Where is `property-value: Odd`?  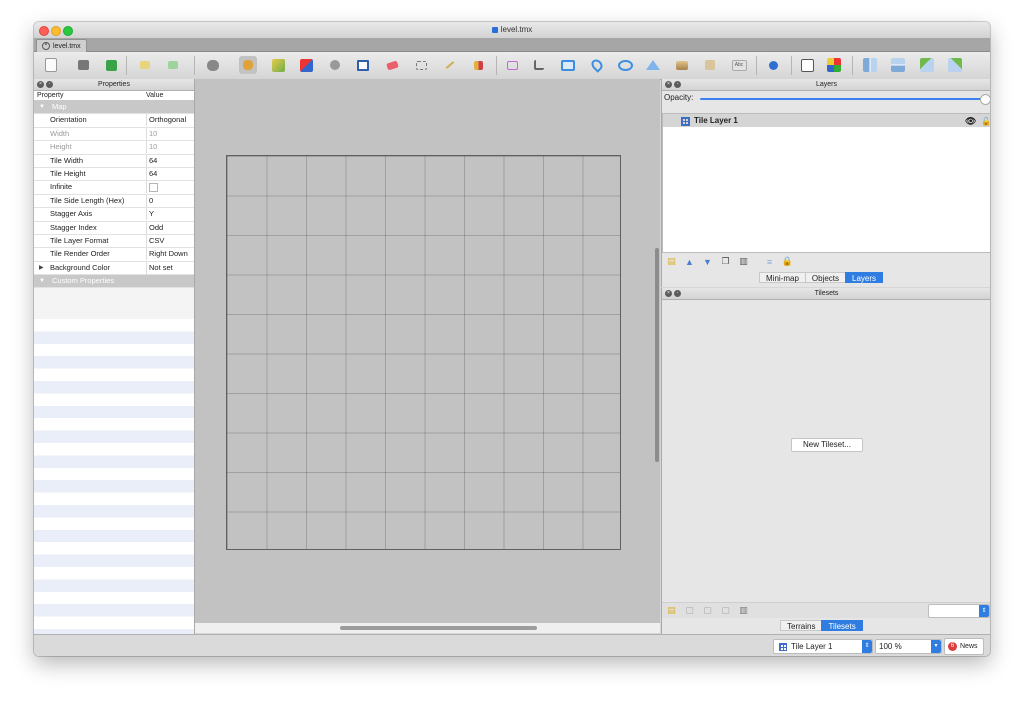 property-value: Odd is located at coordinates (170, 227).